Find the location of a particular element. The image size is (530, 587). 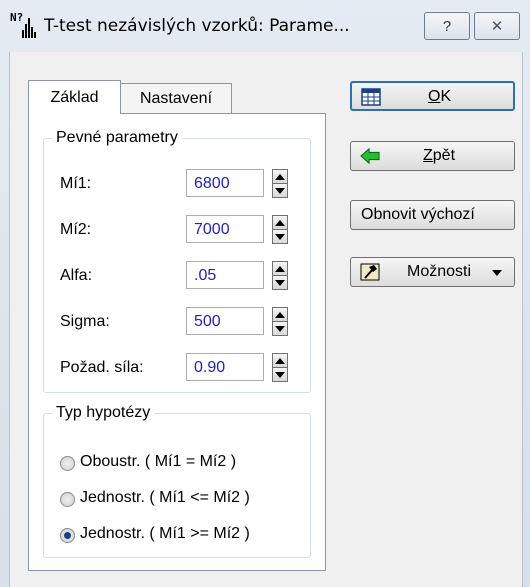

options-button: Možnosti is located at coordinates (432, 272).